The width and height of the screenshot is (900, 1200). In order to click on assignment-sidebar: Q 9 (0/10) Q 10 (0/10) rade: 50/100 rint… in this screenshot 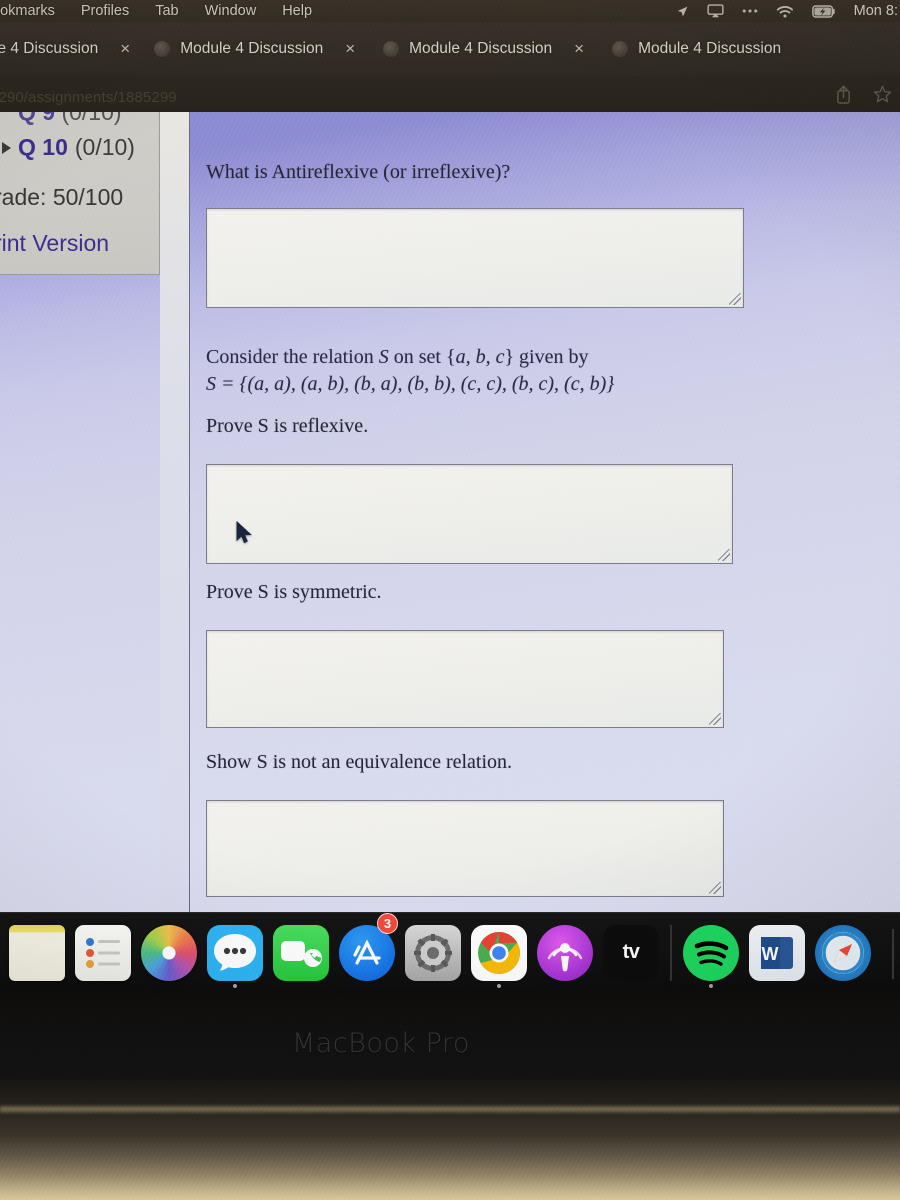, I will do `click(80, 193)`.